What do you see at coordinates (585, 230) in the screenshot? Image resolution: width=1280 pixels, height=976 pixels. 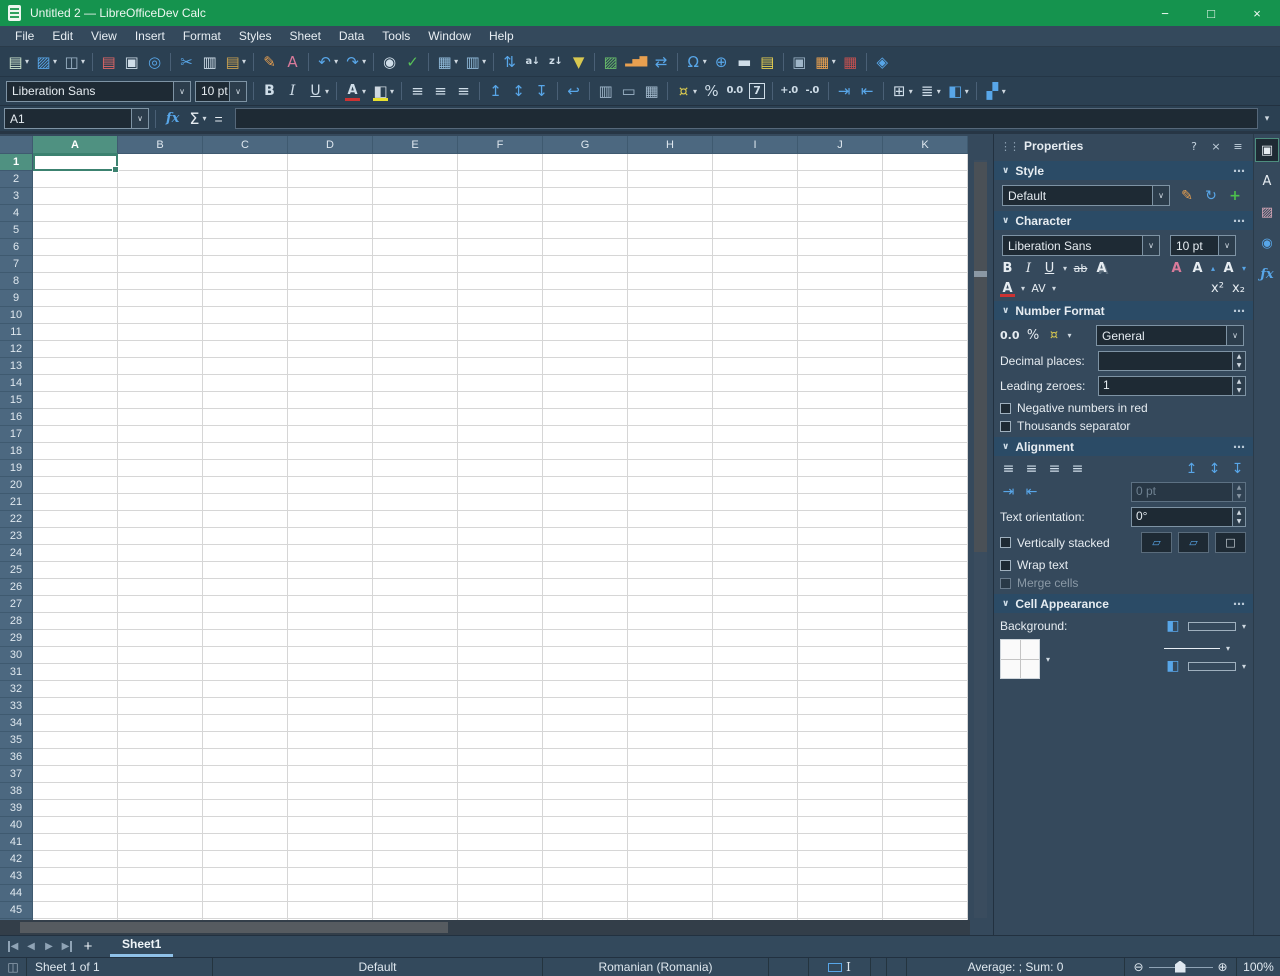 I see `cell-G5` at bounding box center [585, 230].